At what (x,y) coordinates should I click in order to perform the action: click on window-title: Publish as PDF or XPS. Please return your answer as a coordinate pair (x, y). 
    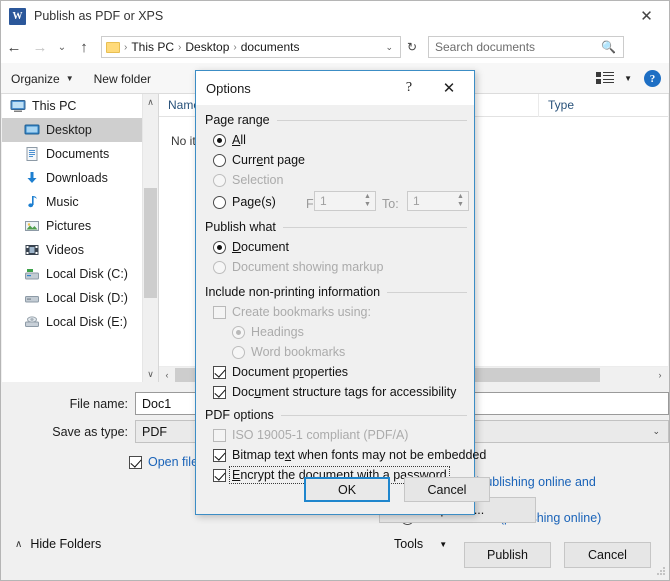
    Looking at the image, I should click on (99, 16).